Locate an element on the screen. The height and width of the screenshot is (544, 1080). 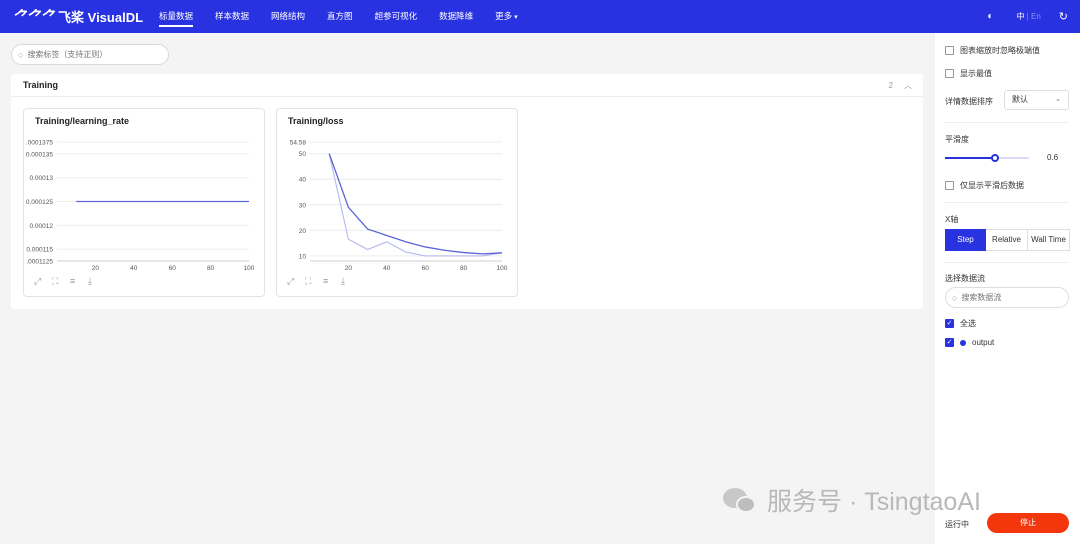
show-extrema-checkbox: 显示最值 is located at coordinates (968, 73).